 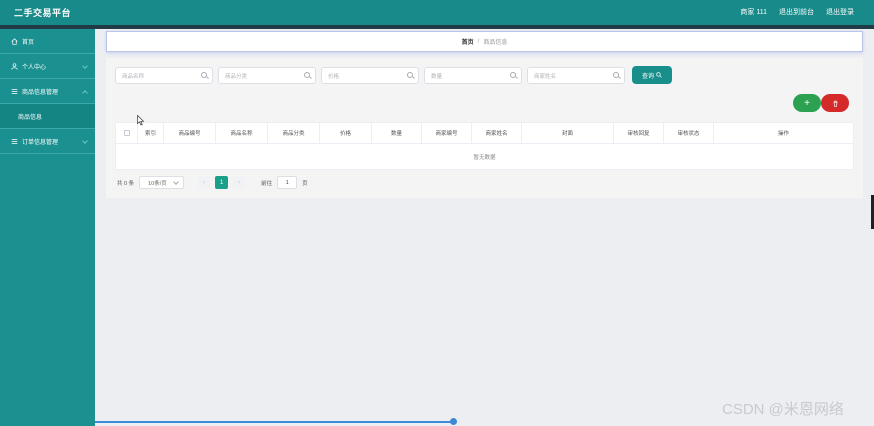 What do you see at coordinates (497, 133) in the screenshot?
I see `col-merchant-name: 商家姓名` at bounding box center [497, 133].